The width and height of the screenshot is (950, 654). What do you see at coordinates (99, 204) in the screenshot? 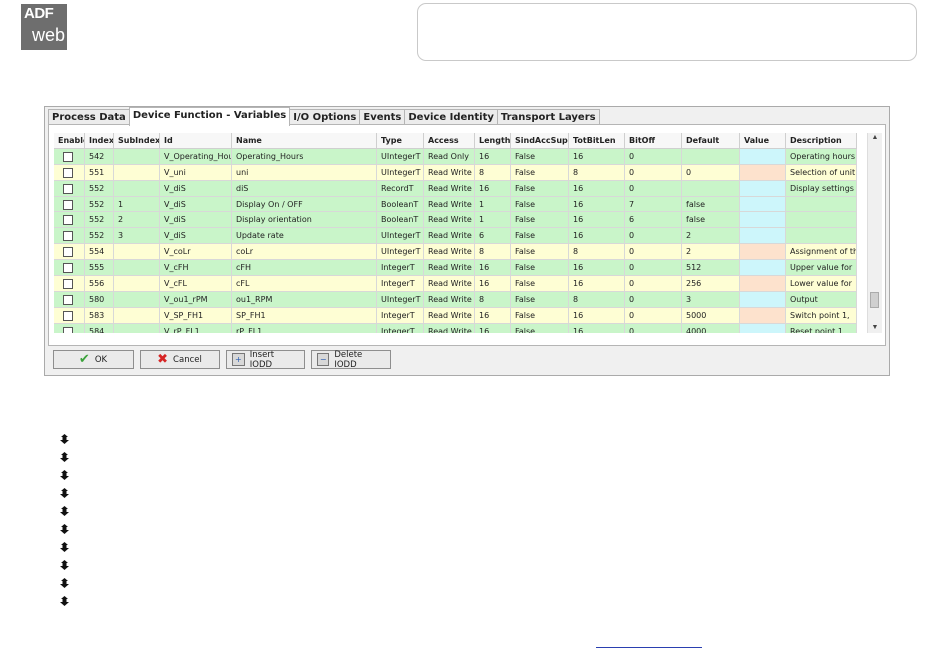
I see `table-cell: 552` at bounding box center [99, 204].